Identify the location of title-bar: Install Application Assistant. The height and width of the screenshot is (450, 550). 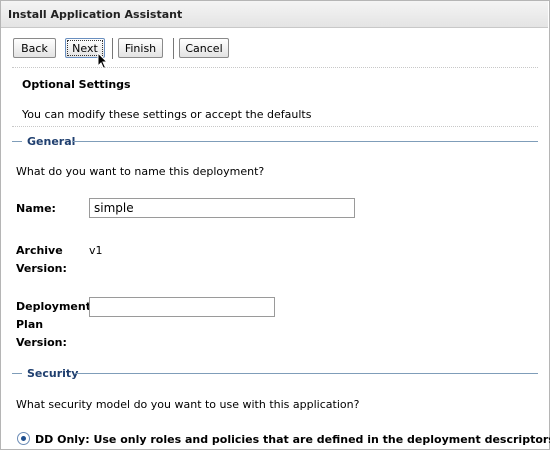
(274, 14).